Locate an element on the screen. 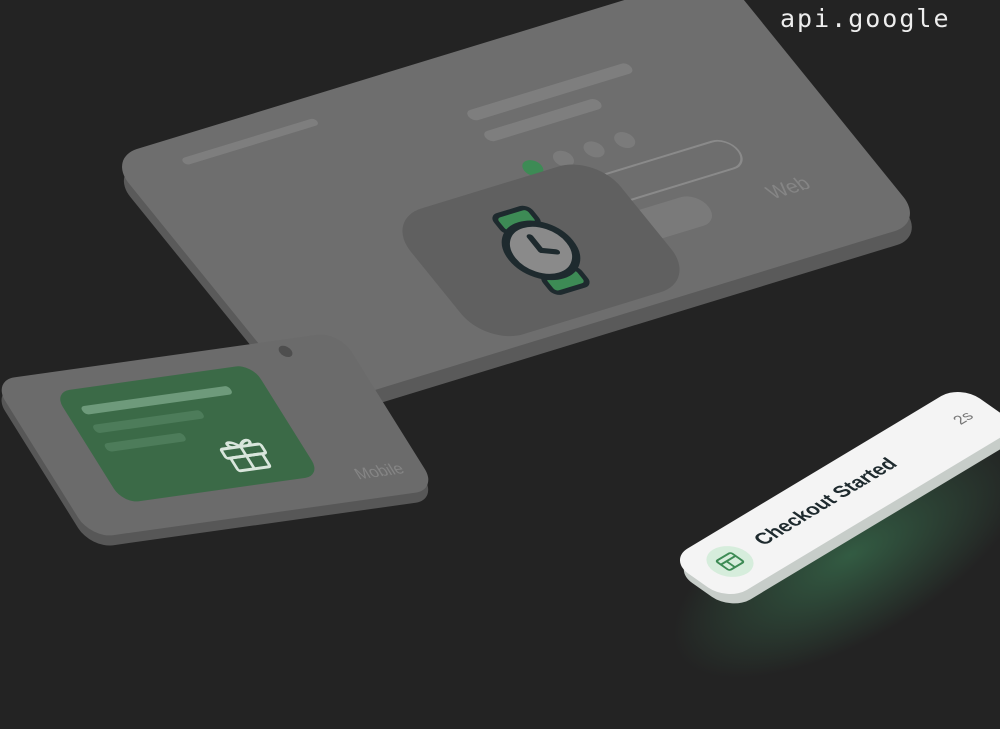 Image resolution: width=1000 pixels, height=729 pixels. layout-icon is located at coordinates (730, 561).